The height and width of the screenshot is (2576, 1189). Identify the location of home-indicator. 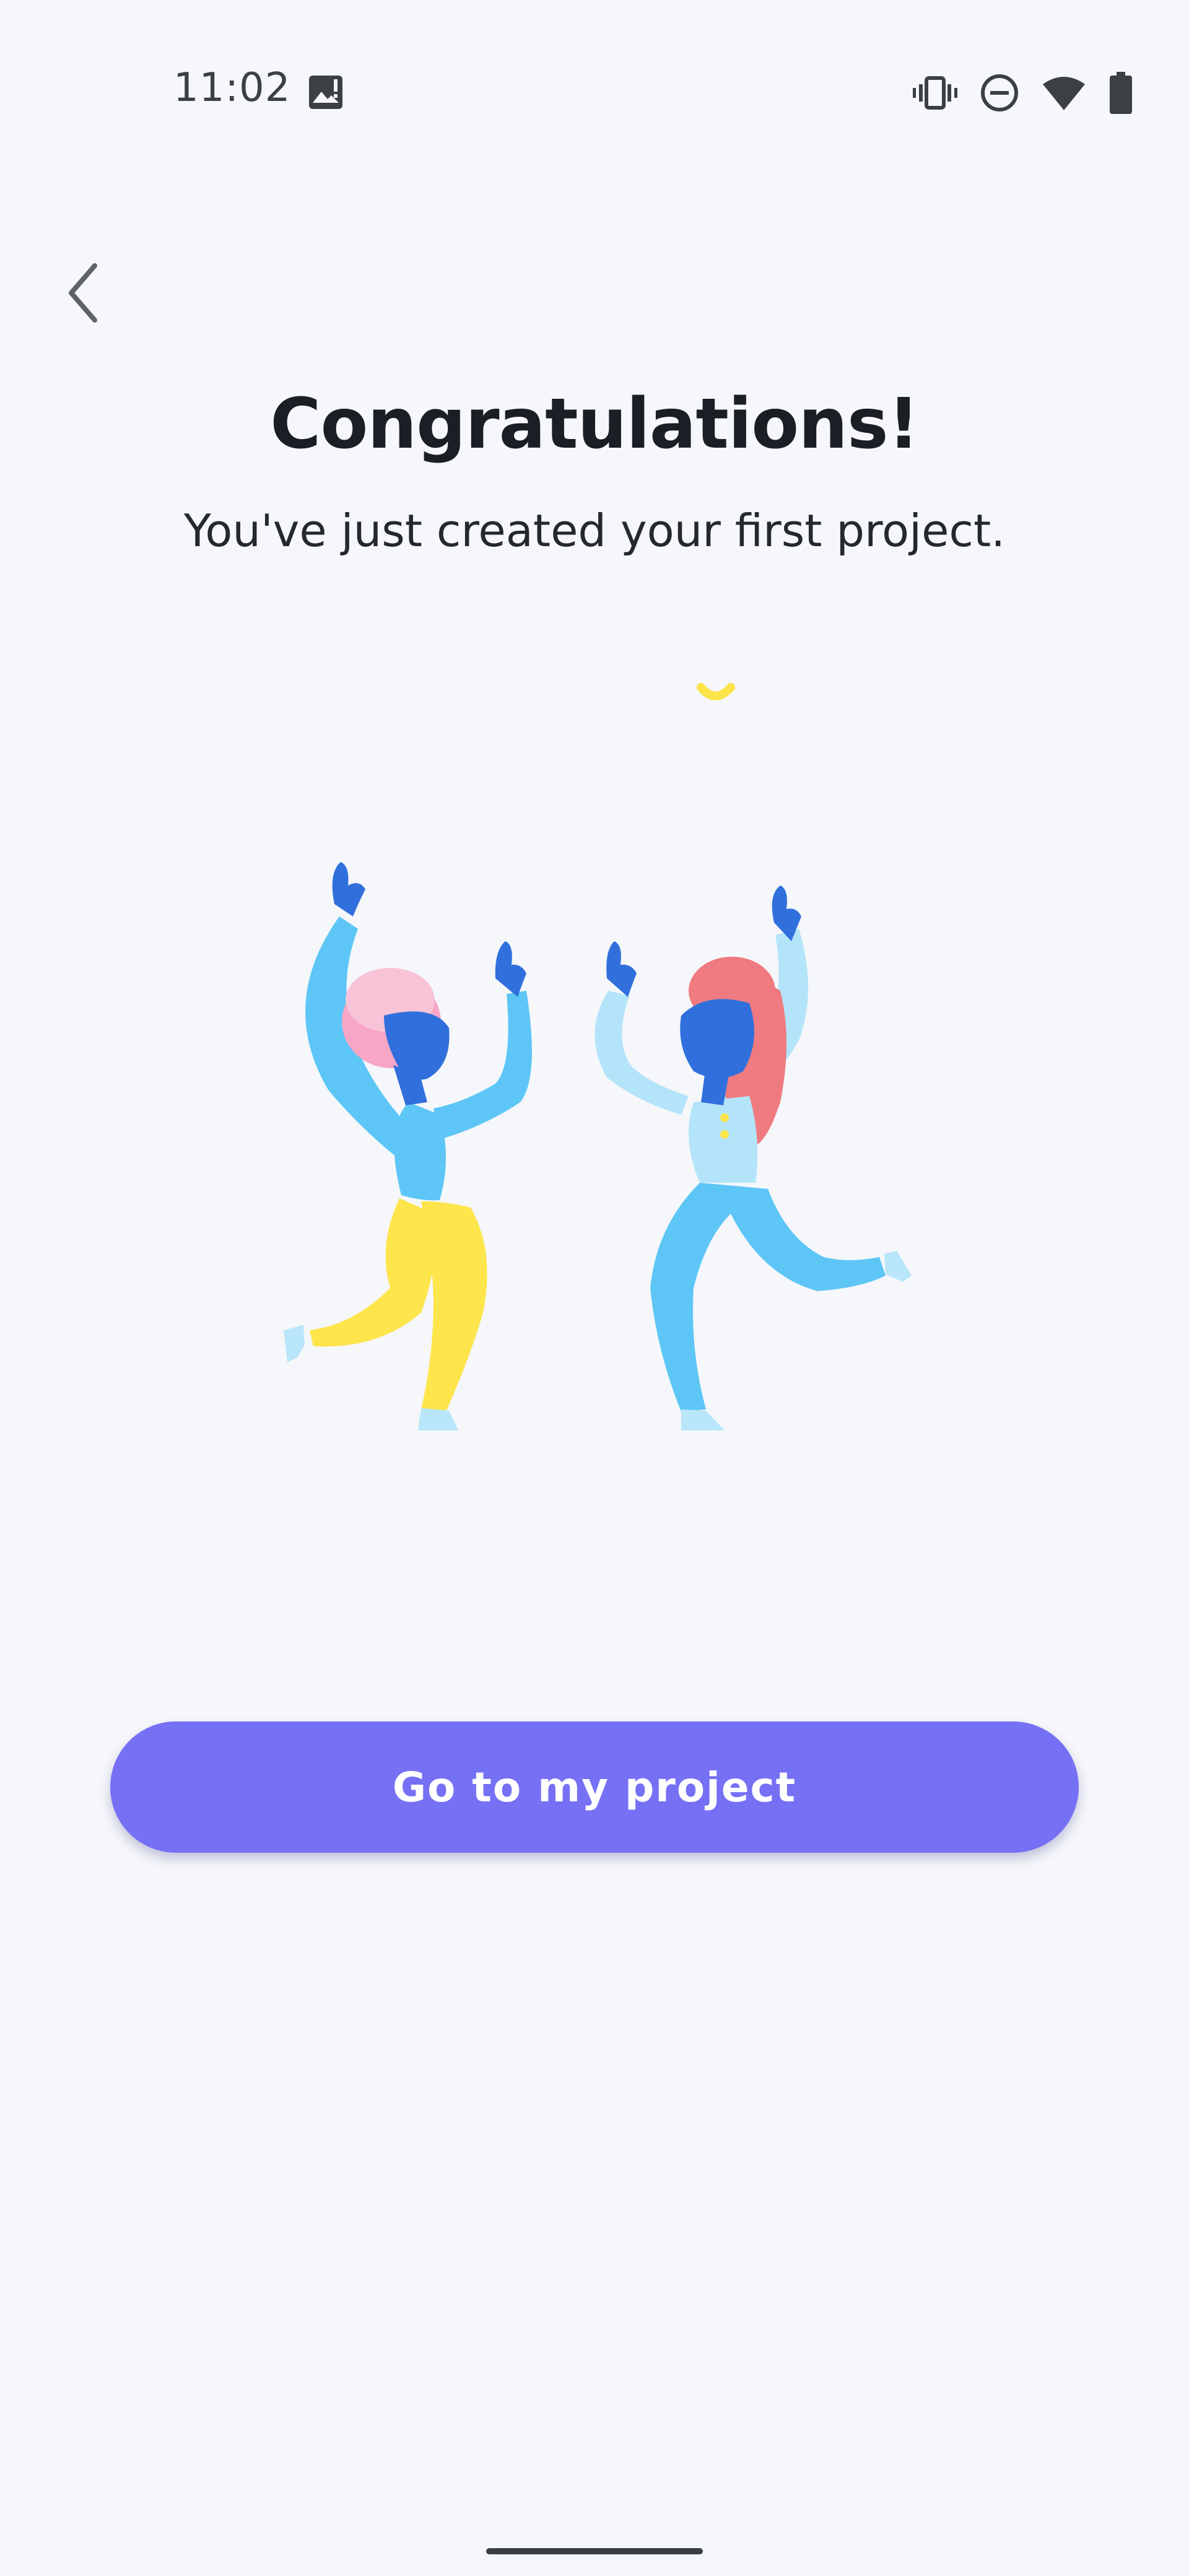
(594, 2551).